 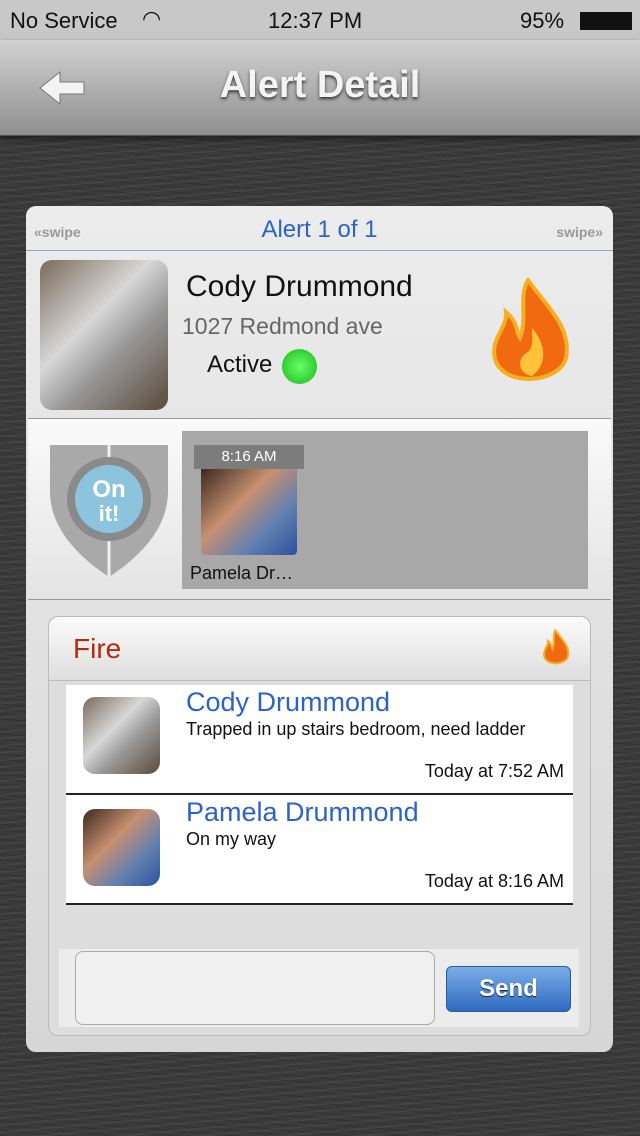 I want to click on alert-type-title: Fire, so click(x=97, y=648).